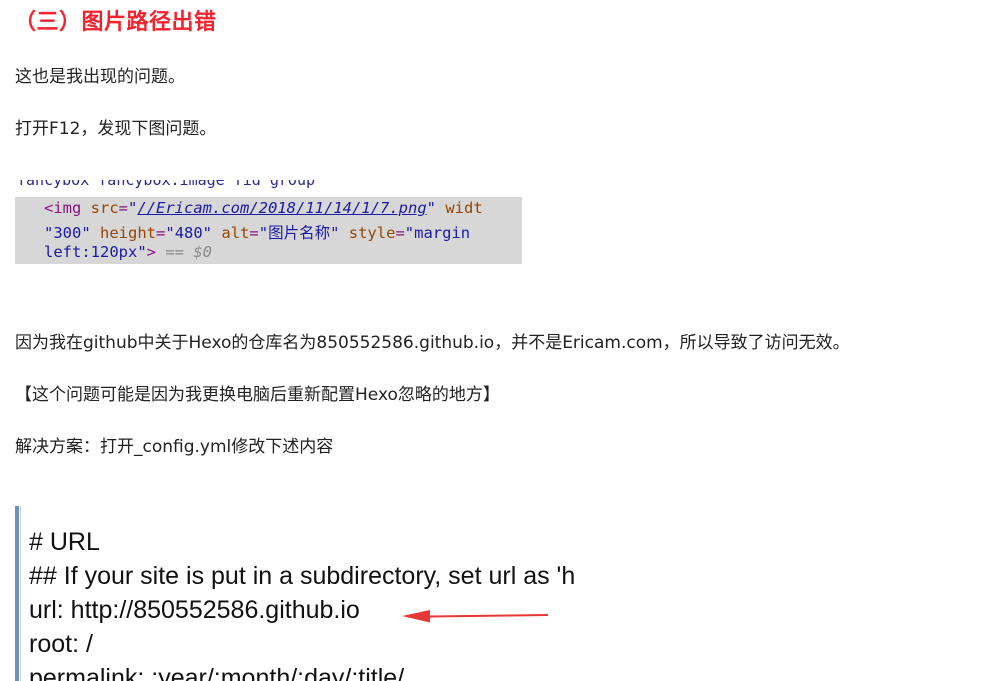 Image resolution: width=987 pixels, height=681 pixels. Describe the element at coordinates (174, 447) in the screenshot. I see `paragraph-5: 解决方案：打开_config.yml修改下述内容` at that location.